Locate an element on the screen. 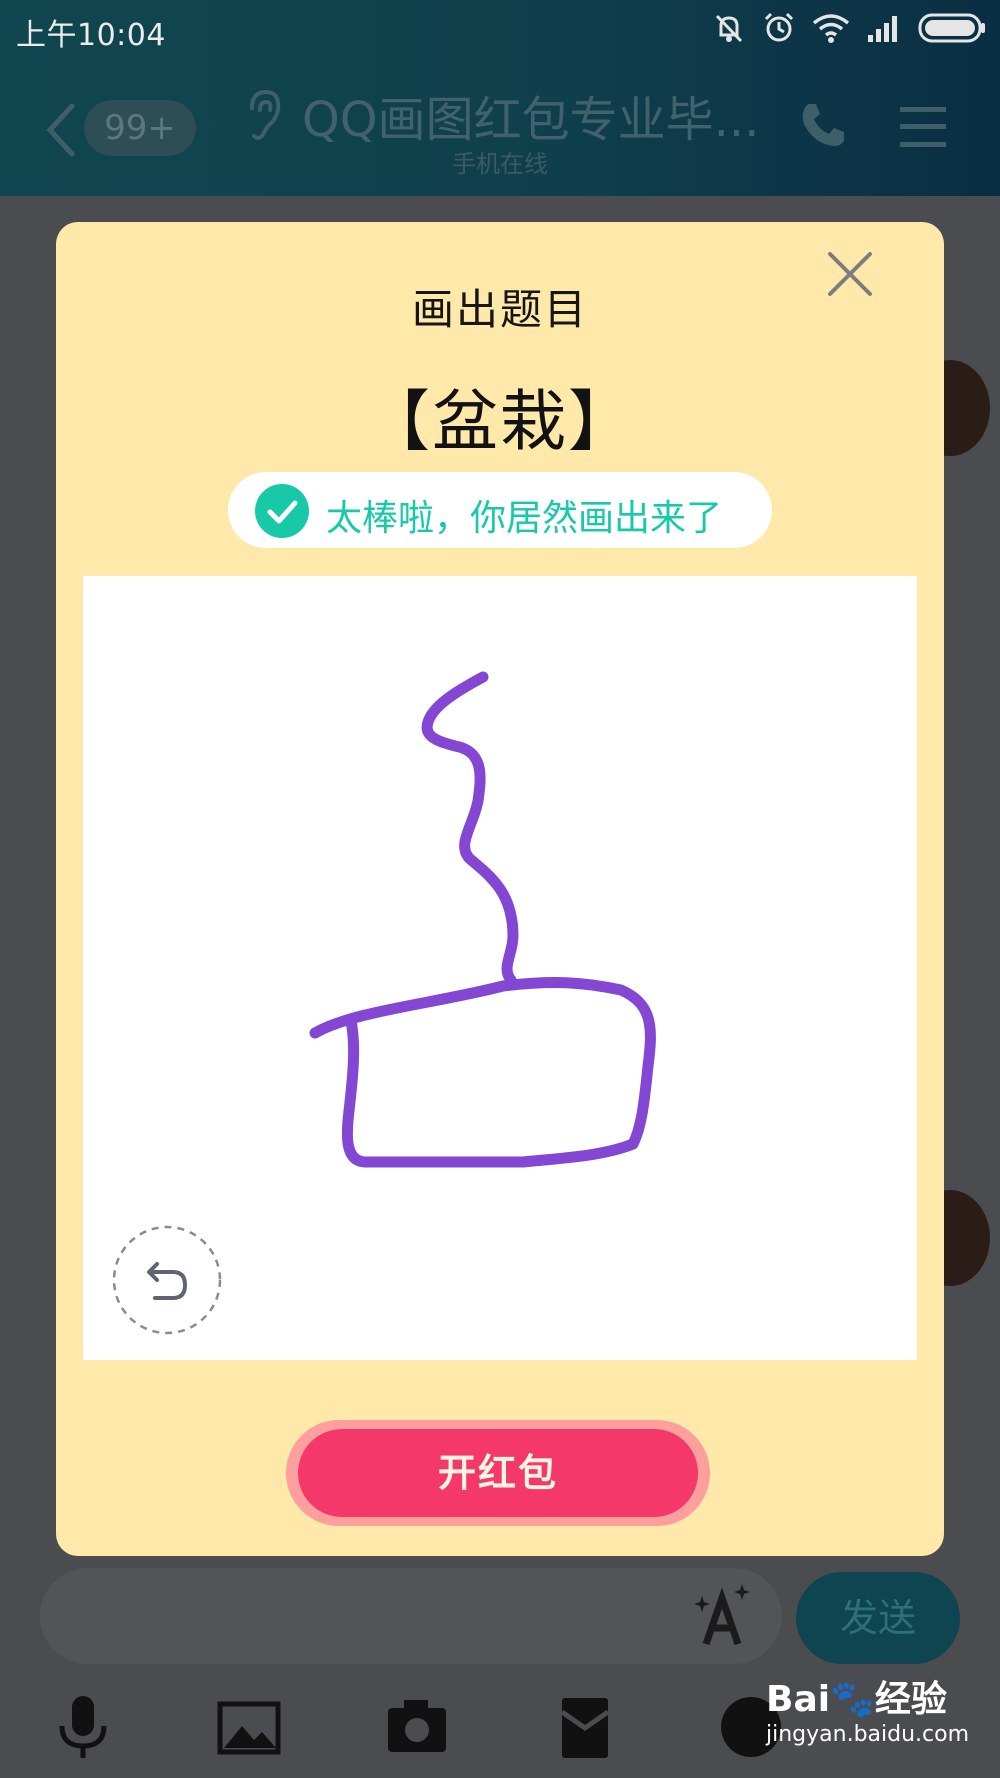 This screenshot has height=1778, width=1000. watermark-url: jingyan.baidu.com is located at coordinates (868, 1734).